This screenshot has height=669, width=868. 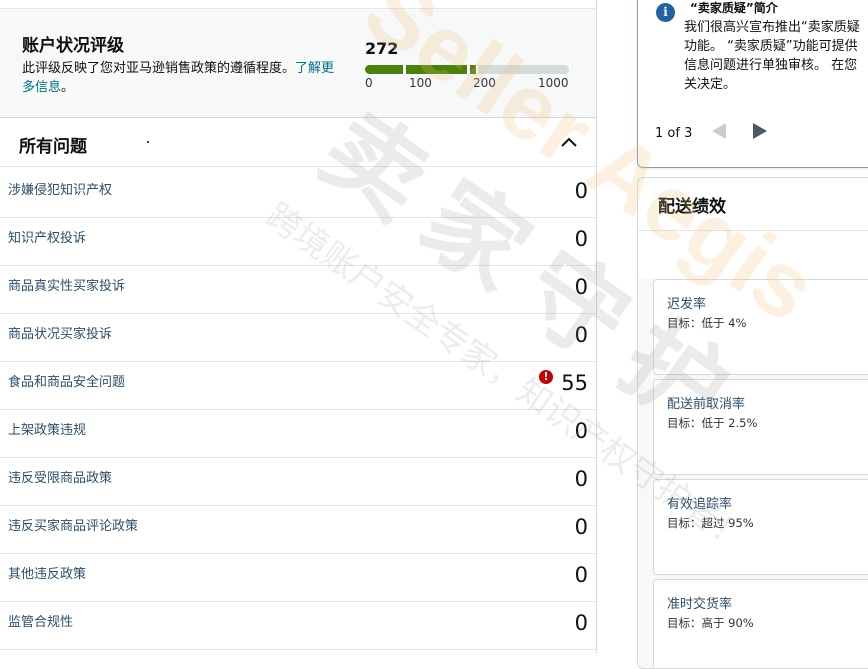 I want to click on account-health-description: 此评级反映了您对亚马逊销售政策的遵循程度。了解更多信息。, so click(x=182, y=78).